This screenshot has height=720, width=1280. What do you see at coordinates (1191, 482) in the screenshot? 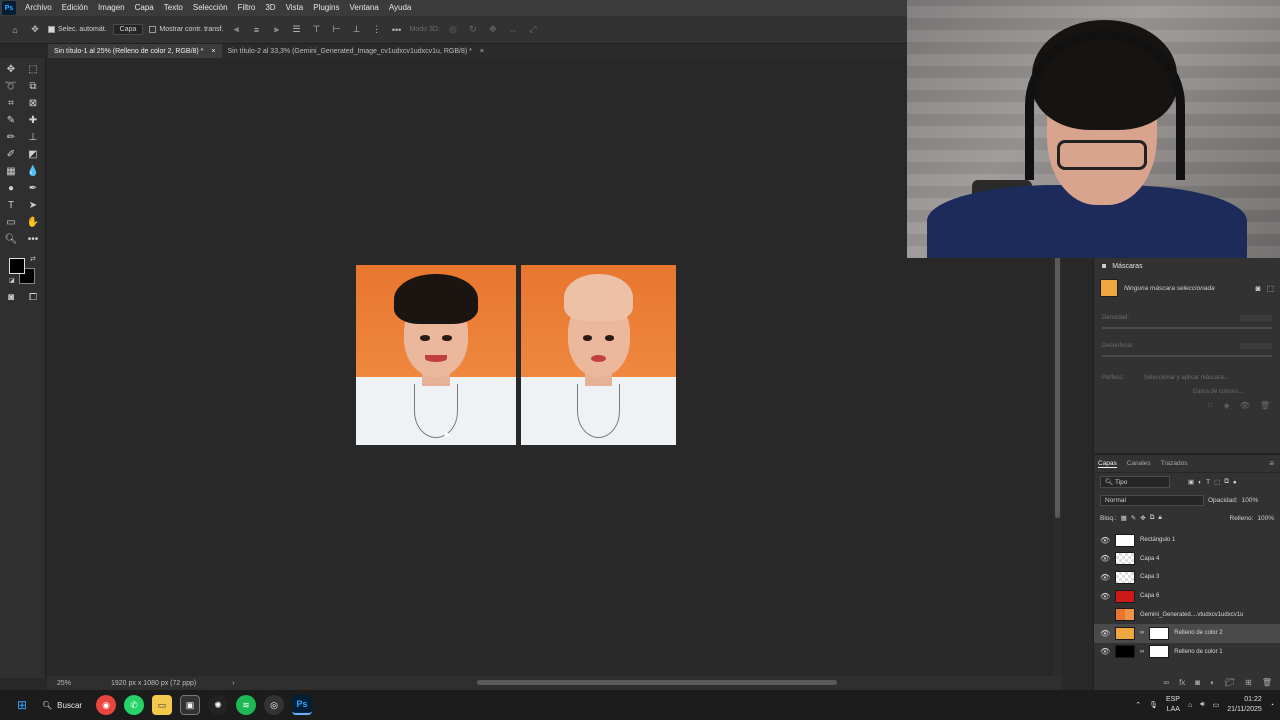
I see `filter-pixel-icon: ▣` at bounding box center [1191, 482].